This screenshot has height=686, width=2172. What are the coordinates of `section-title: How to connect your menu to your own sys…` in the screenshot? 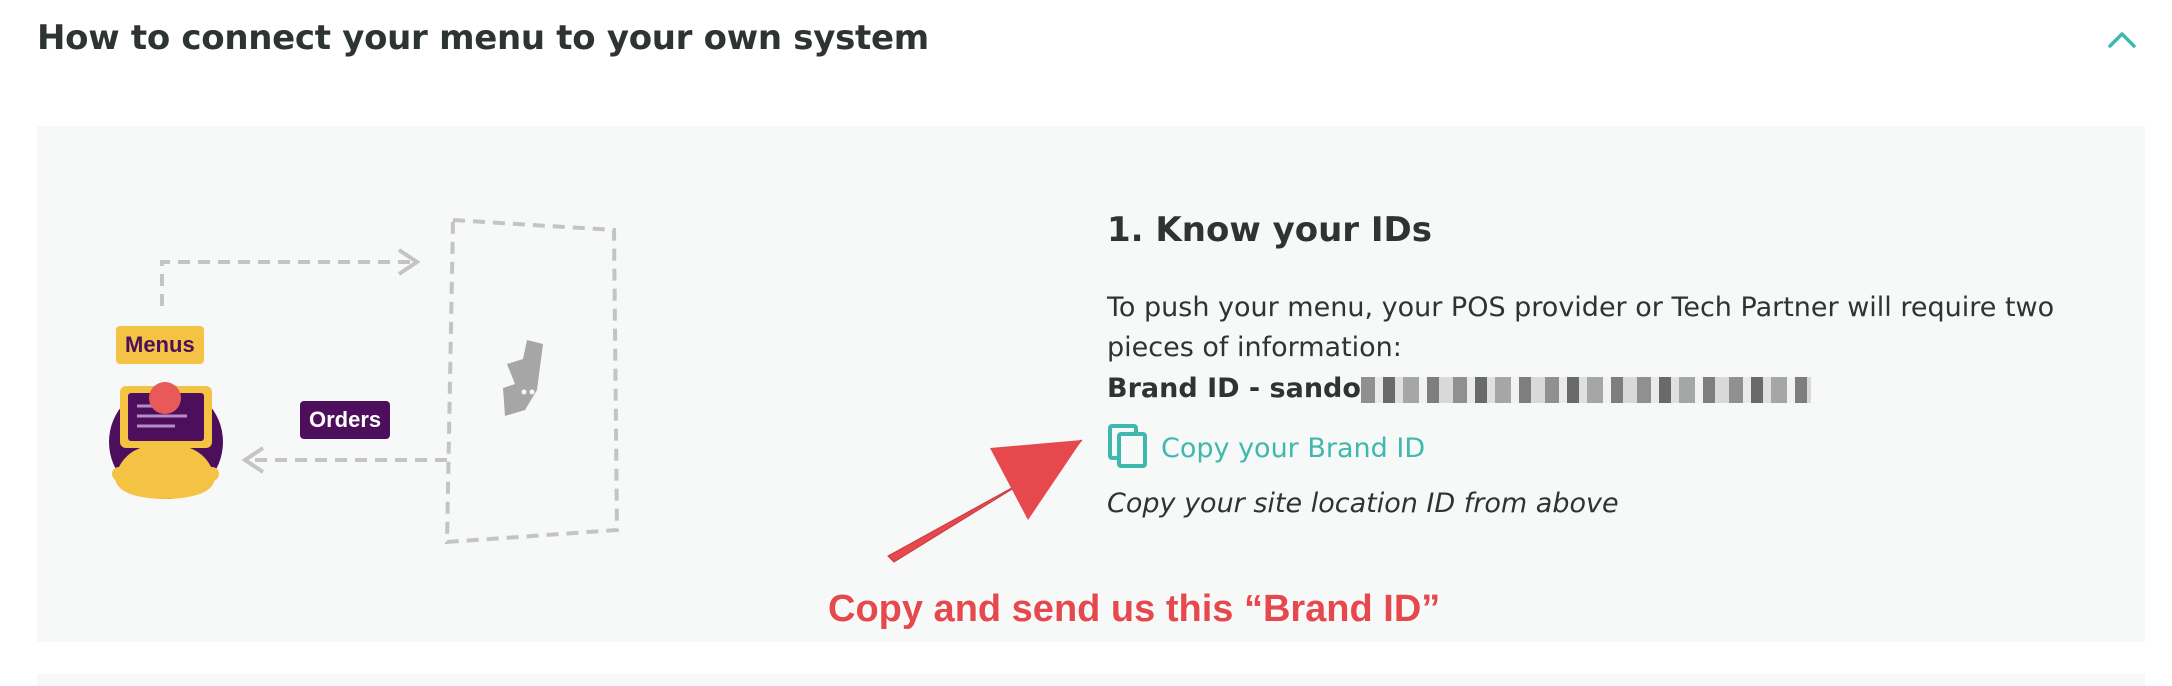 It's located at (483, 38).